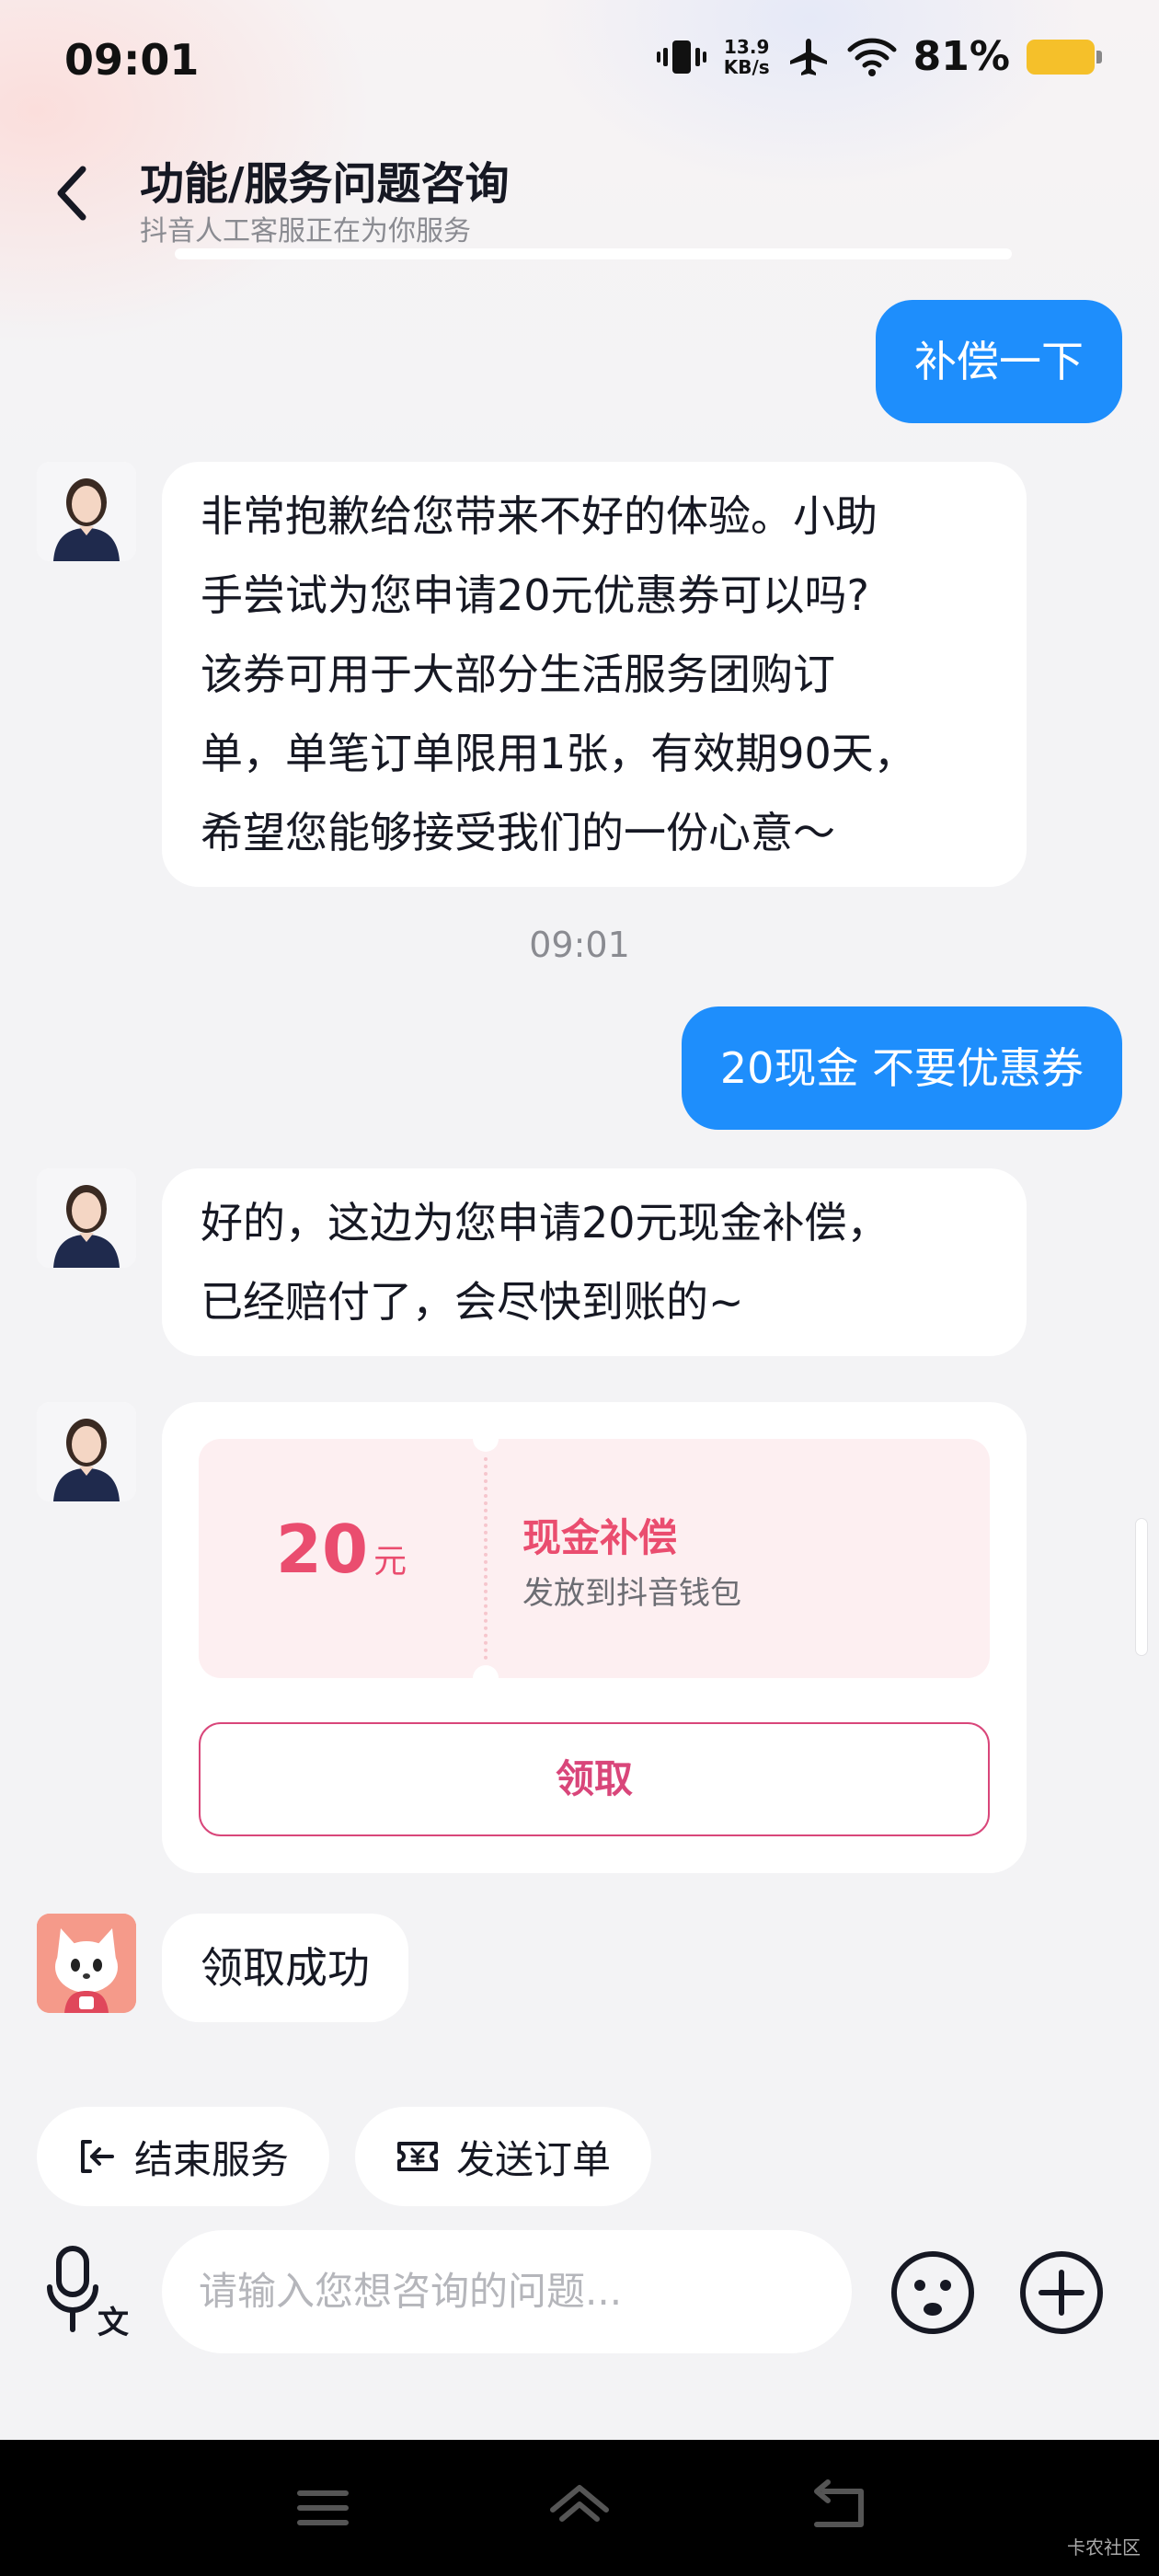 This screenshot has height=2576, width=1159. I want to click on network-speed: 13.9 KB/s, so click(746, 56).